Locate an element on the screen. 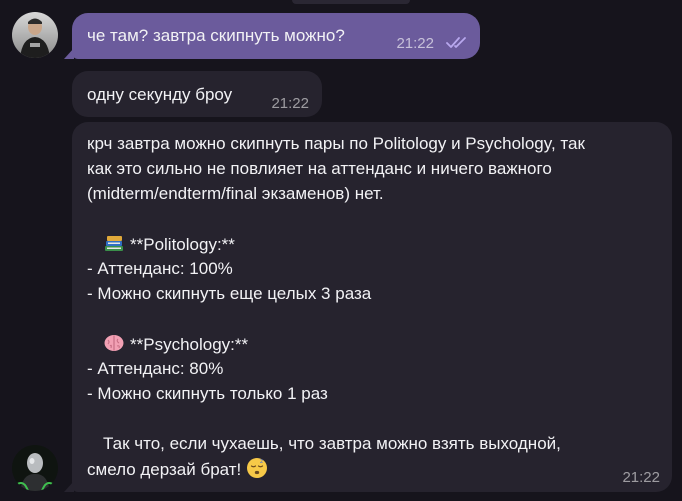 Image resolution: width=682 pixels, height=501 pixels. outgoing-message: че там? завтра скипнуть можно? 21:22 is located at coordinates (276, 36).